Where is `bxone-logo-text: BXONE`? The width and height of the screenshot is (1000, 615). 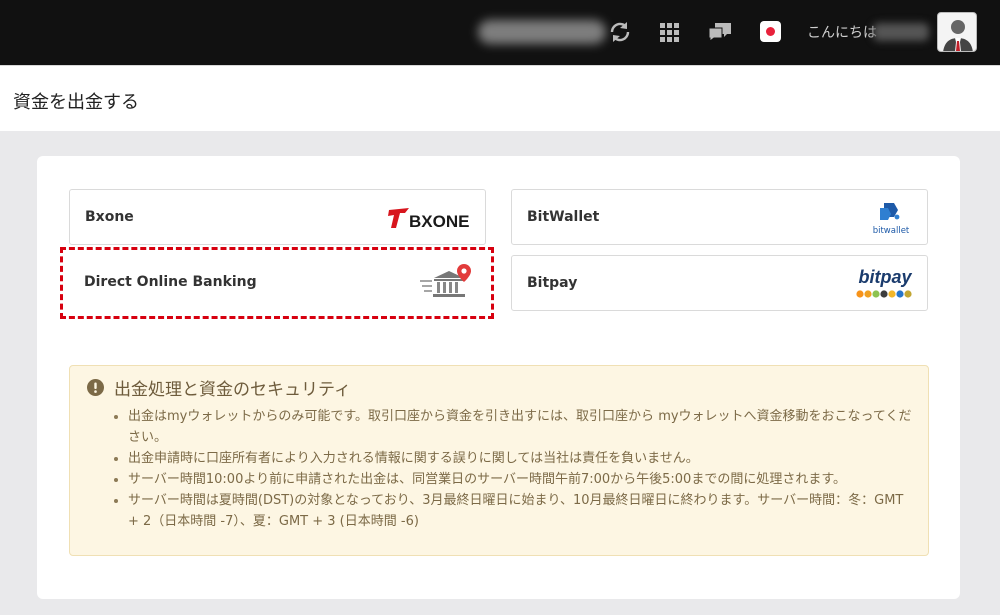 bxone-logo-text: BXONE is located at coordinates (439, 221).